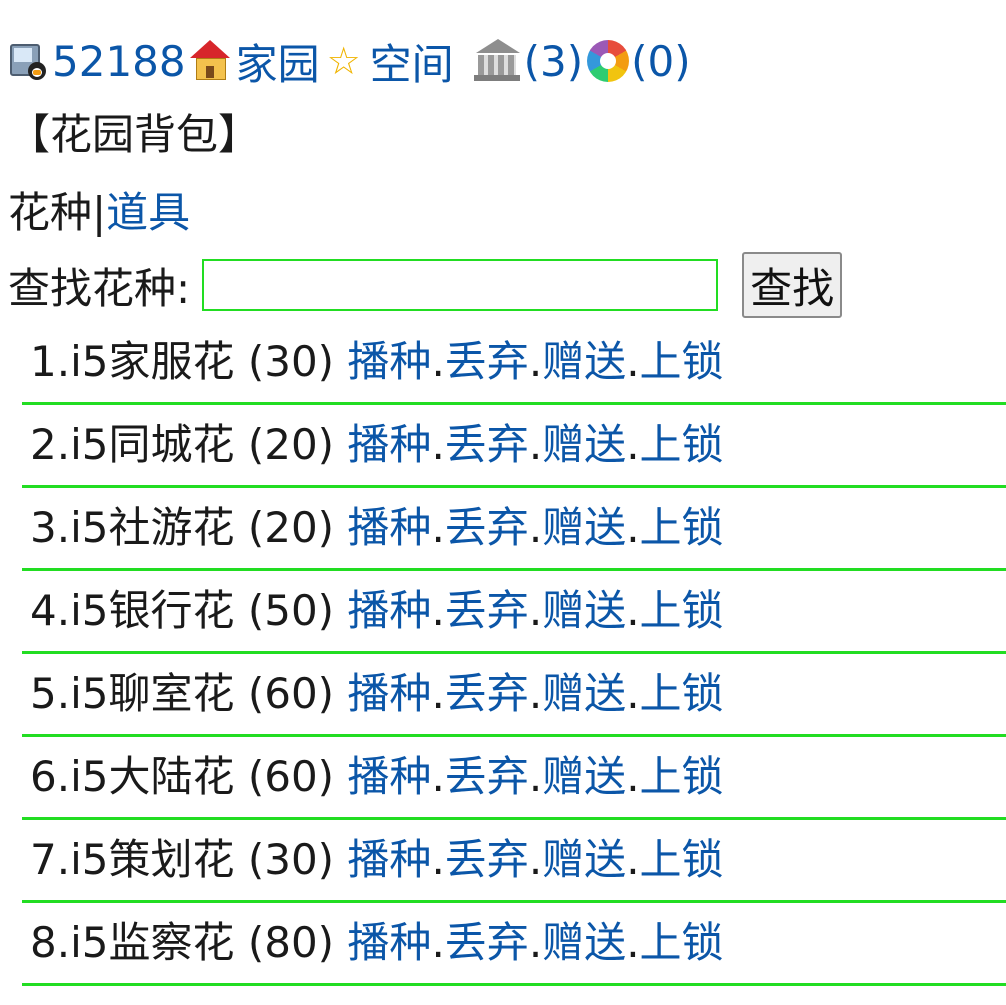 The image size is (1006, 1005). Describe the element at coordinates (152, 942) in the screenshot. I see `item-name: i5监察花` at that location.